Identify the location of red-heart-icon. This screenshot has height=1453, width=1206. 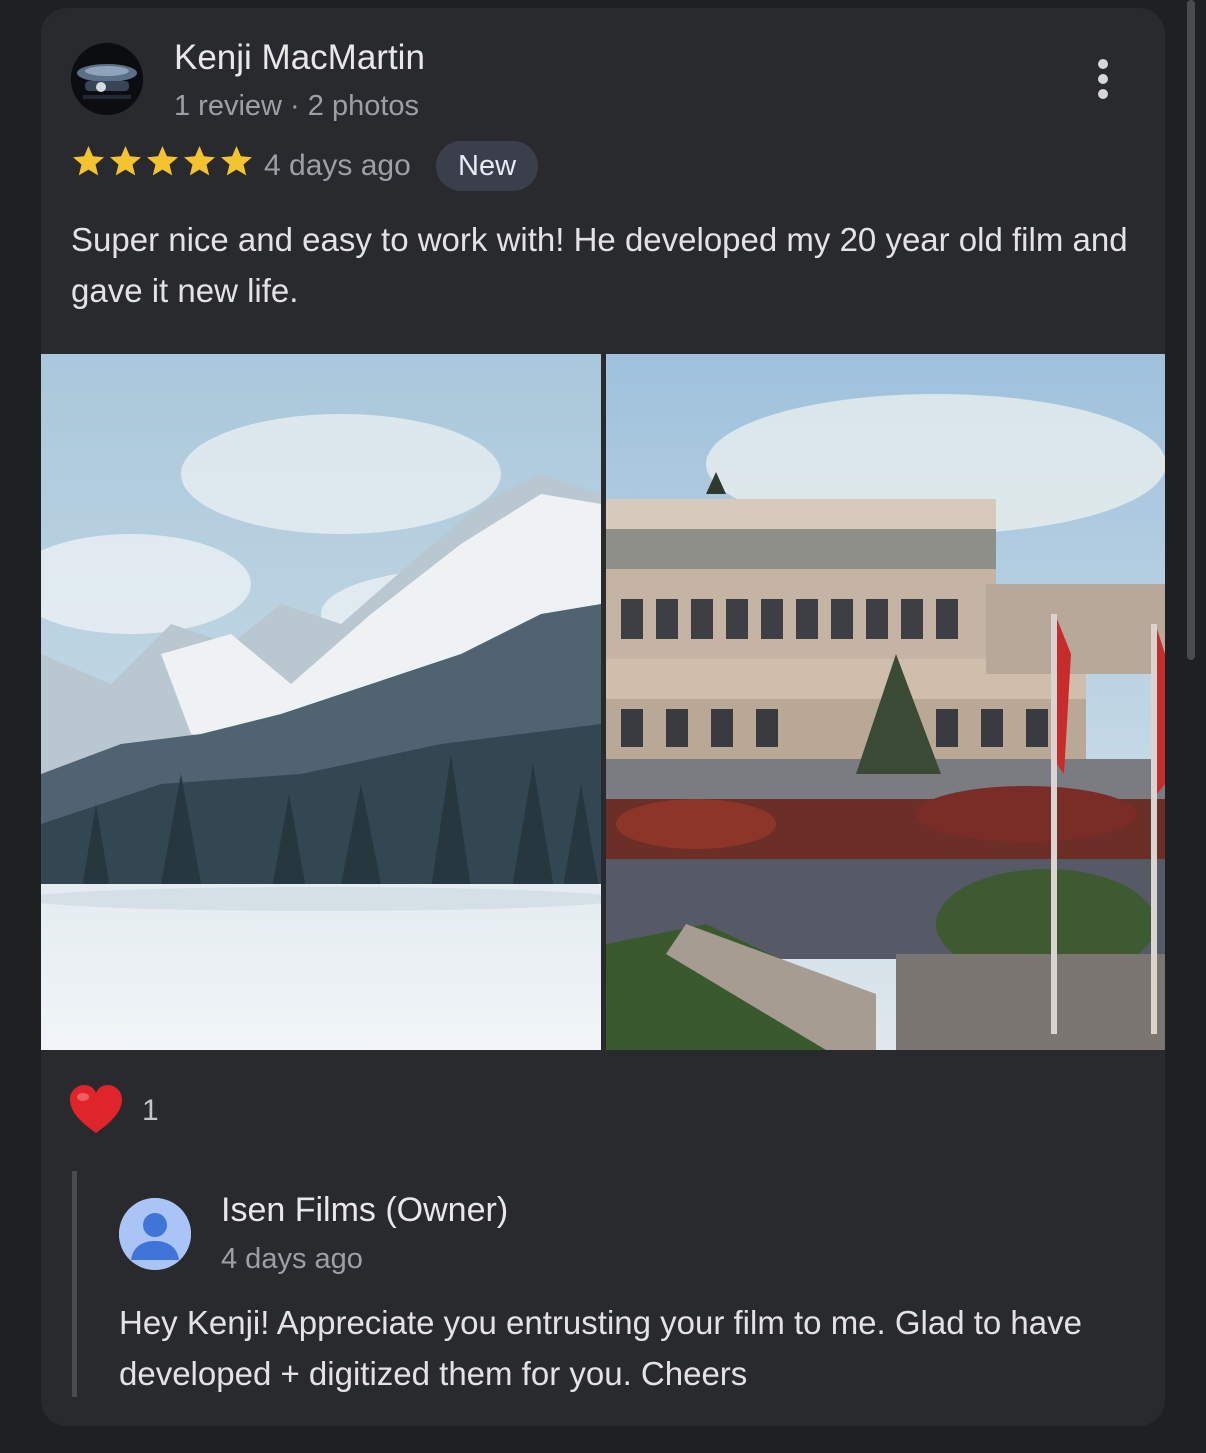
(96, 1111).